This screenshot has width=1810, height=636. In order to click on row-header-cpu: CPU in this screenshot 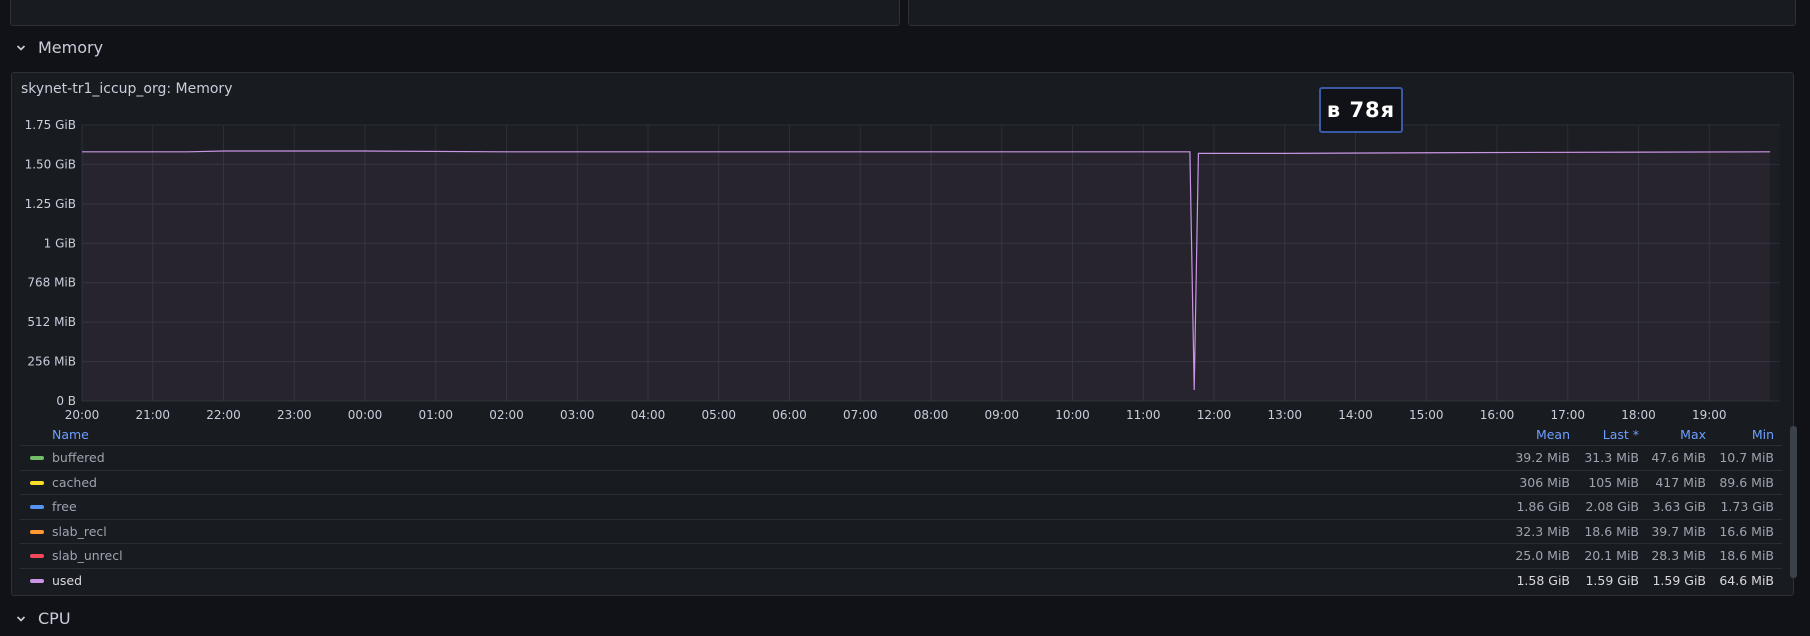, I will do `click(42, 618)`.